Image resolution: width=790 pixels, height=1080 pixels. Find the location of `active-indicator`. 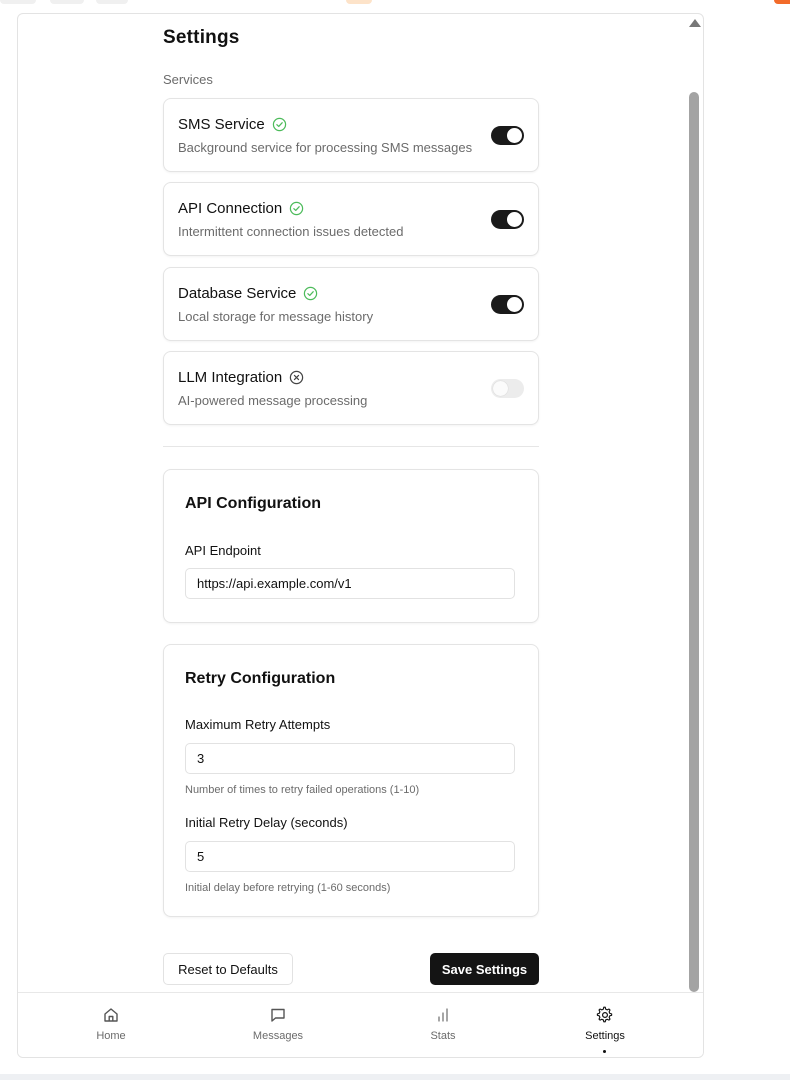

active-indicator is located at coordinates (604, 1051).